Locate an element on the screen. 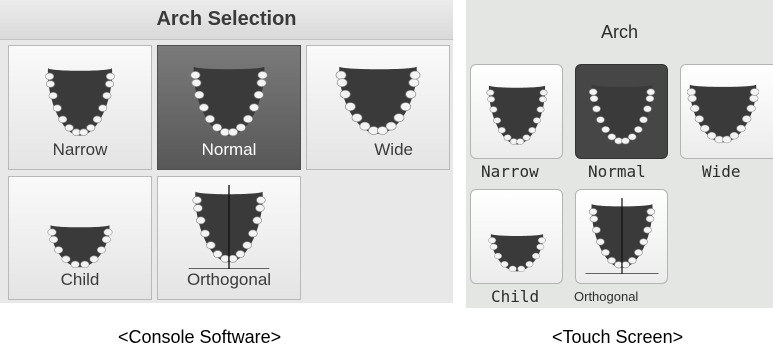 This screenshot has height=353, width=773. console-panel-title: Arch Selection is located at coordinates (226, 20).